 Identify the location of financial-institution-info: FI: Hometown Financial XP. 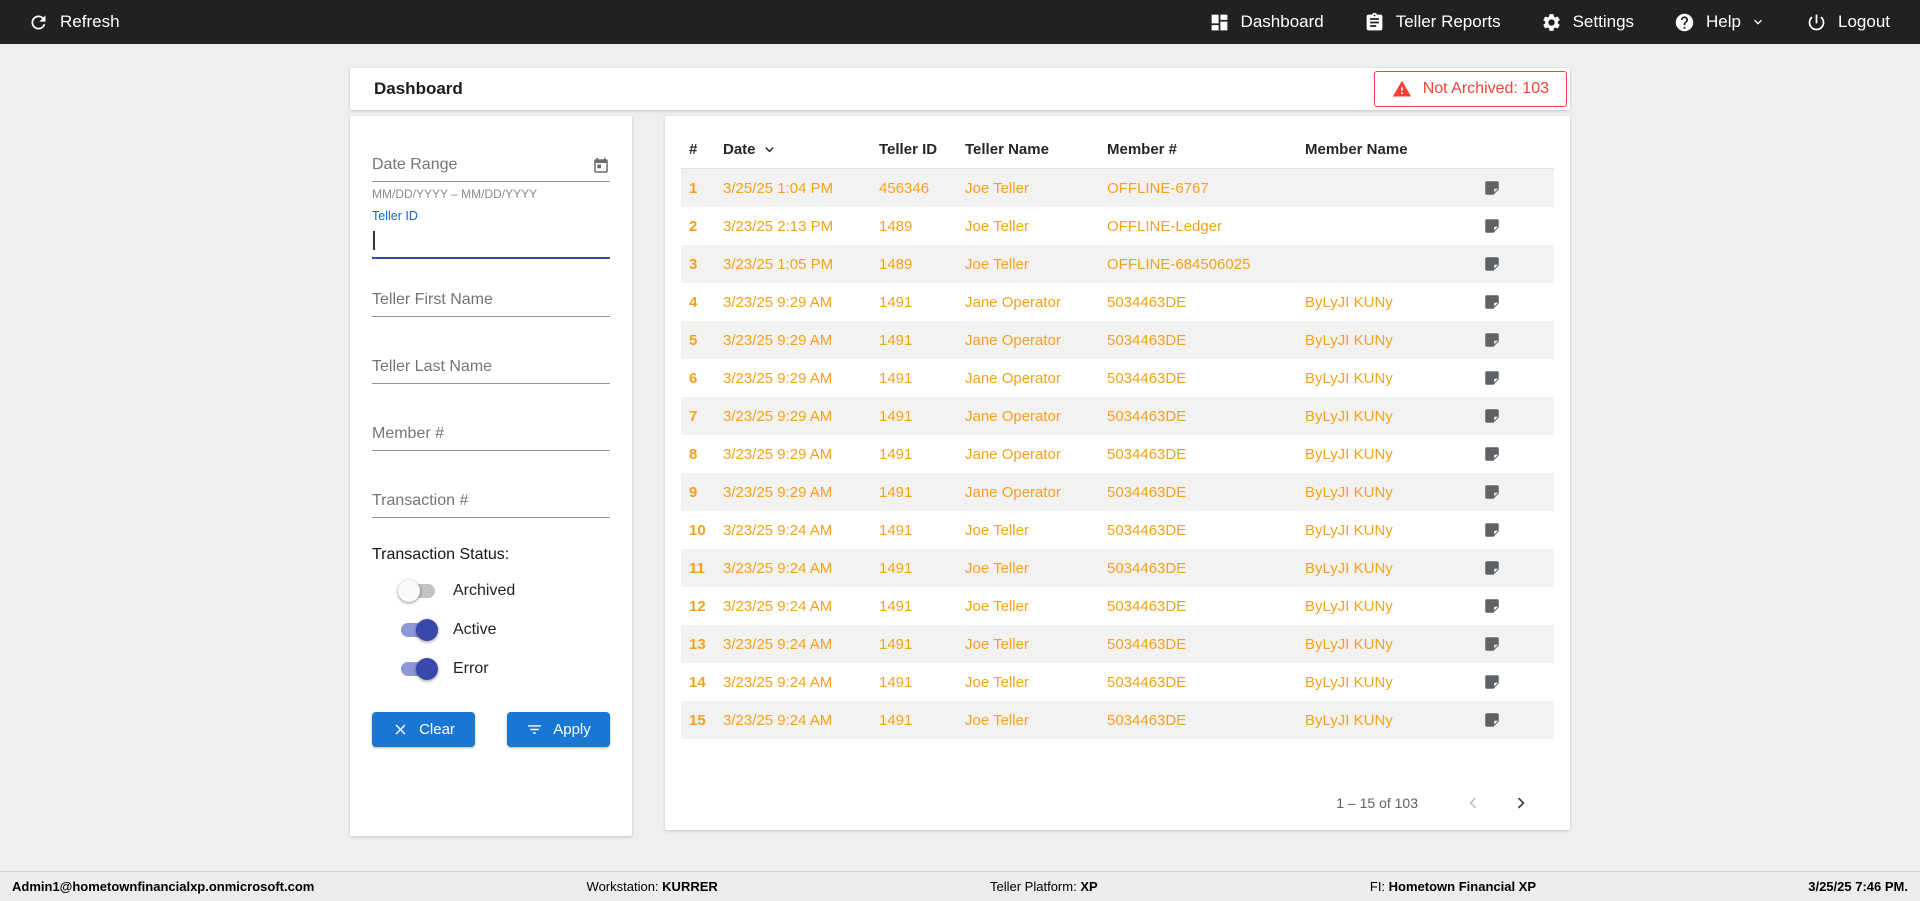
(1453, 886).